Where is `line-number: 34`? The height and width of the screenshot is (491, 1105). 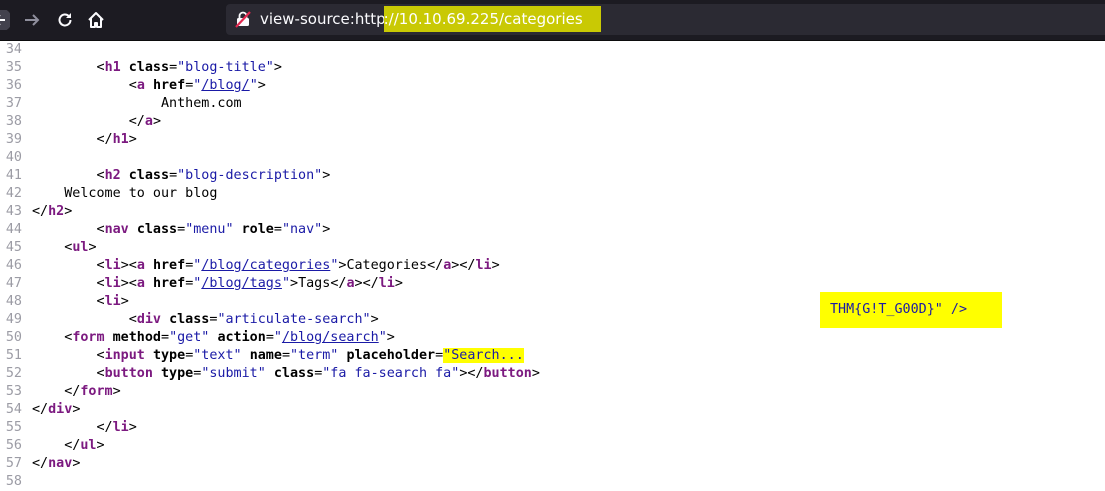 line-number: 34 is located at coordinates (16, 50).